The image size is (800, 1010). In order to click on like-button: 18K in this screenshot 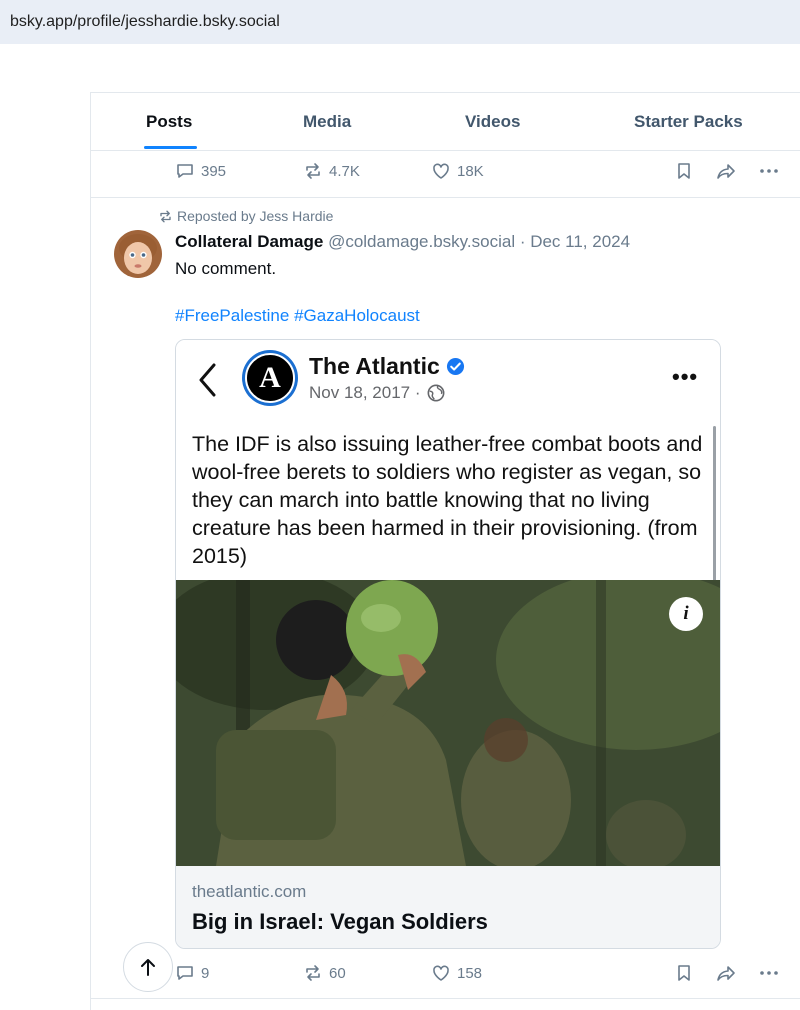, I will do `click(457, 171)`.